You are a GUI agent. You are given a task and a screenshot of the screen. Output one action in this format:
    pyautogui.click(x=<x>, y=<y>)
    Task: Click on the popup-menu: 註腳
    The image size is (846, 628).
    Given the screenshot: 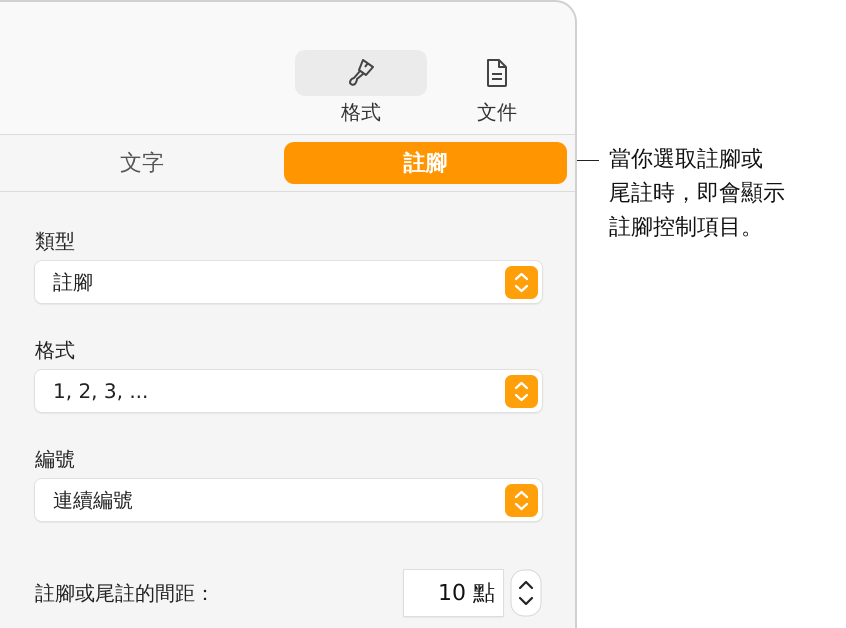 What is the action you would take?
    pyautogui.click(x=288, y=282)
    